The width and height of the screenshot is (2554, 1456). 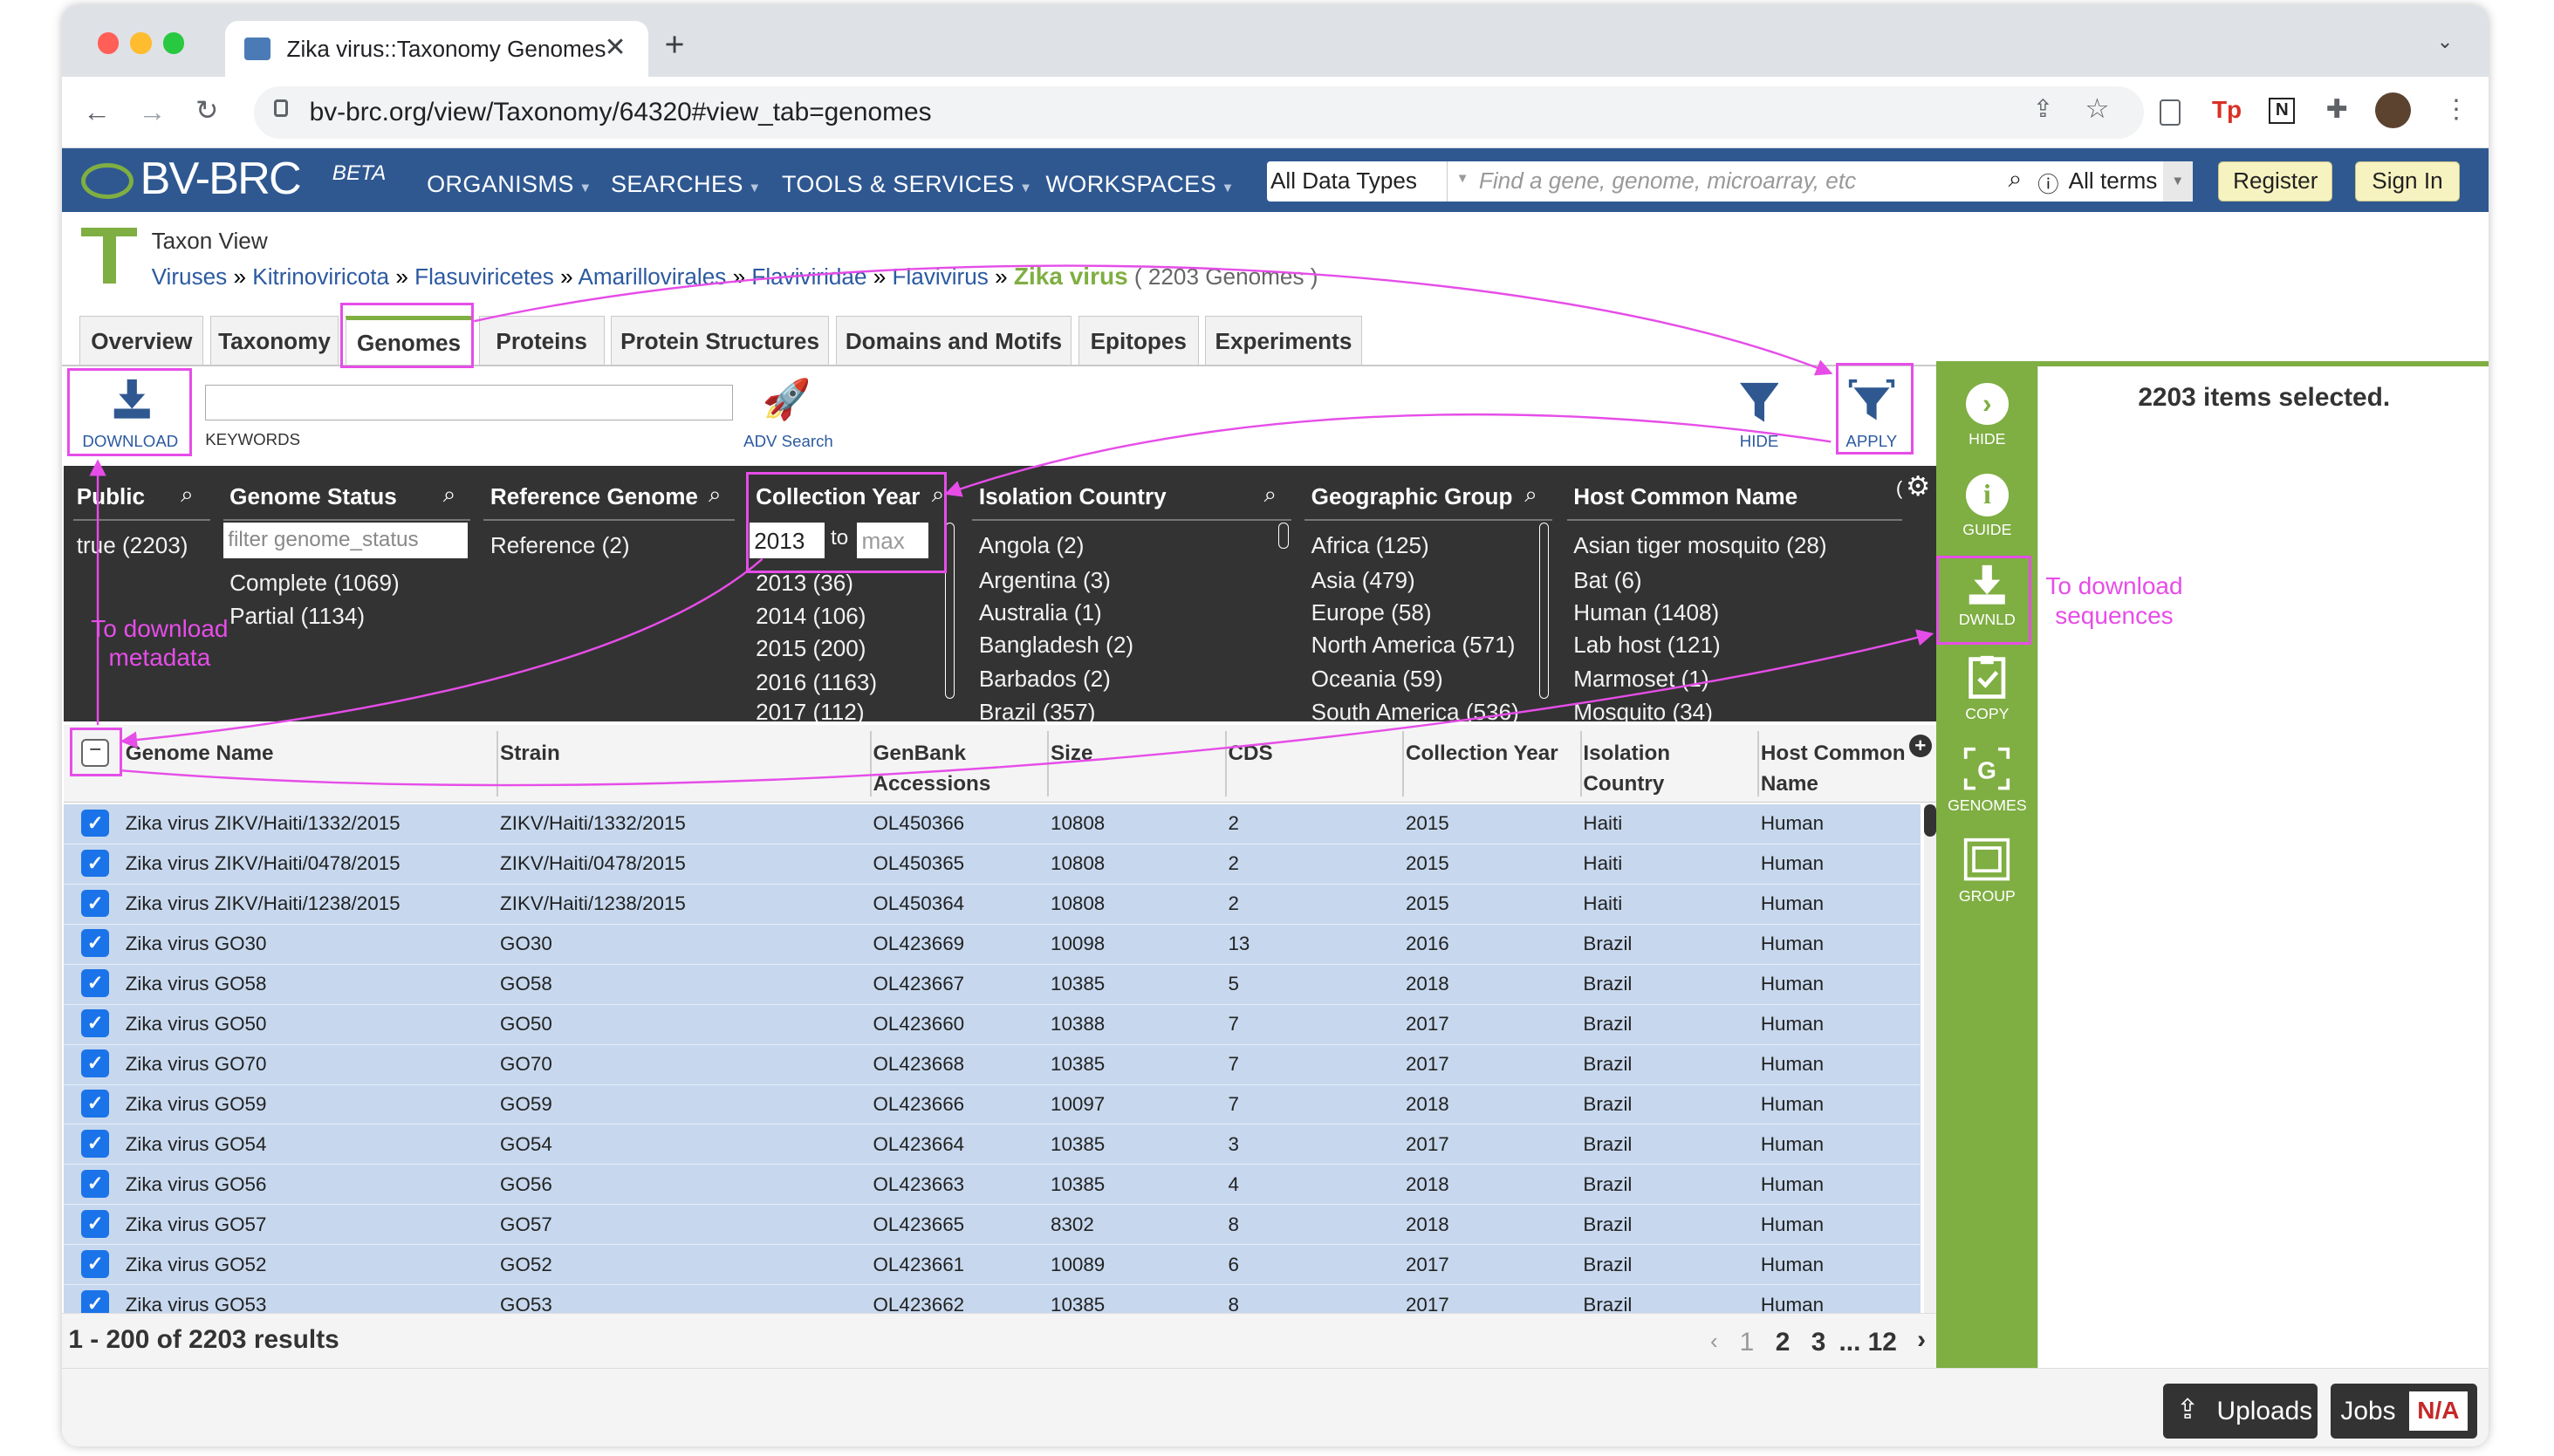 I want to click on arrow-apply-to-year, so click(x=1388, y=455).